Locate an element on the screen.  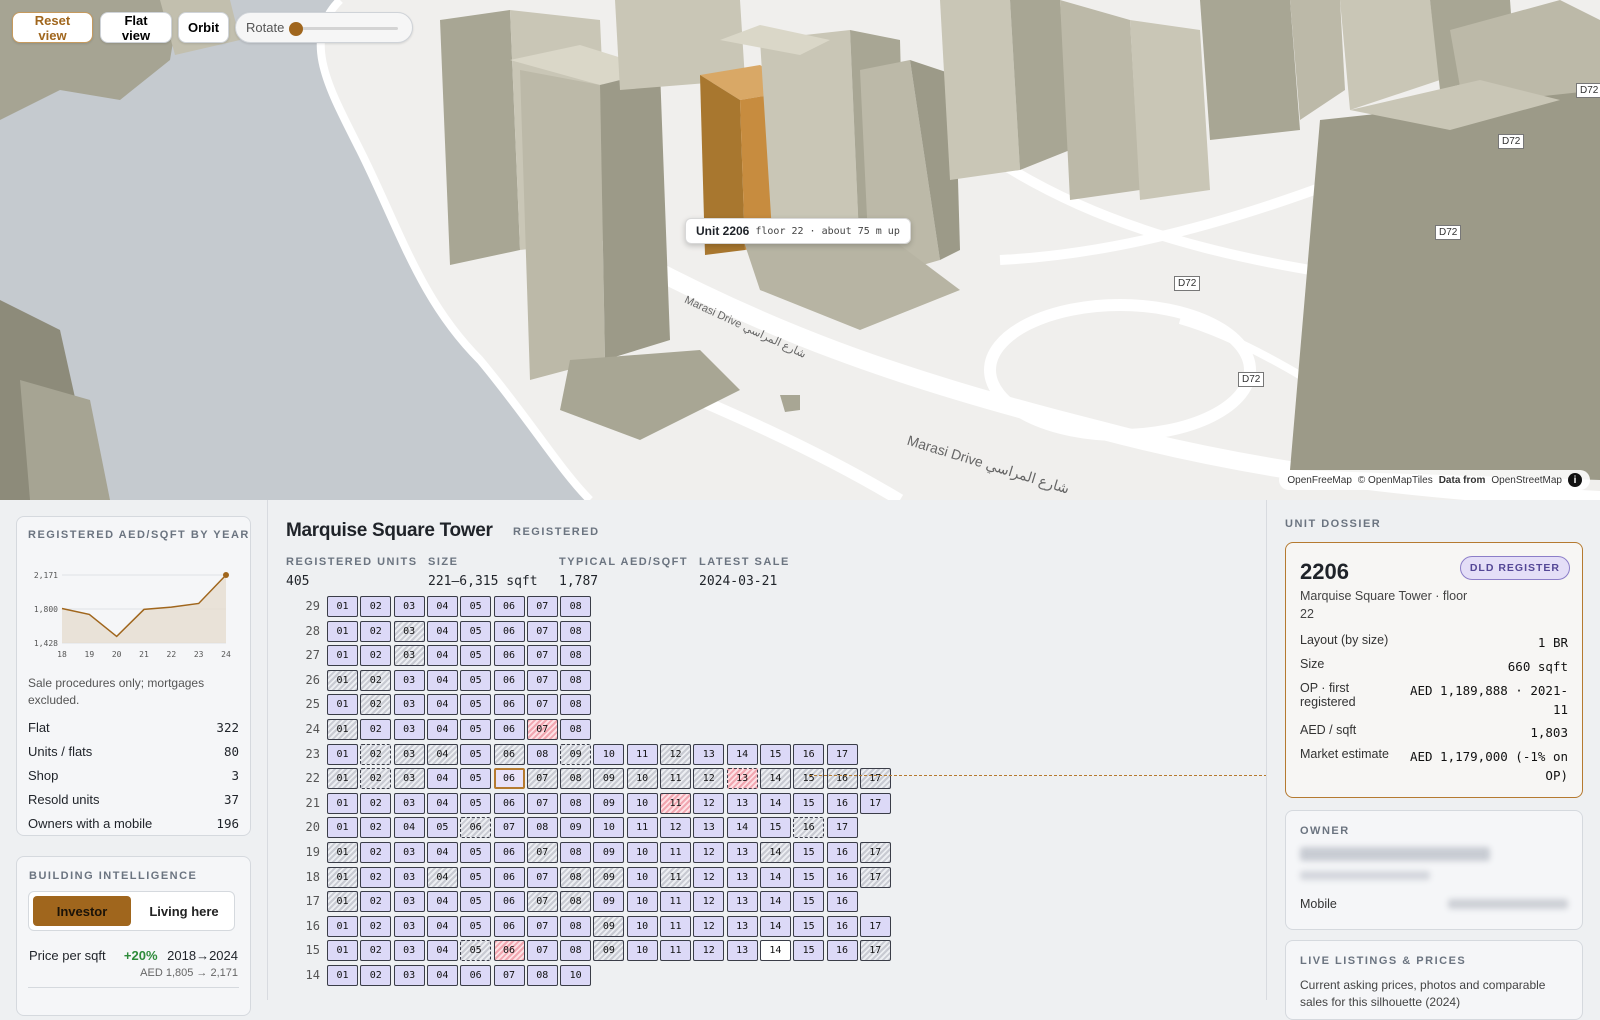
rotate-track is located at coordinates (345, 28).